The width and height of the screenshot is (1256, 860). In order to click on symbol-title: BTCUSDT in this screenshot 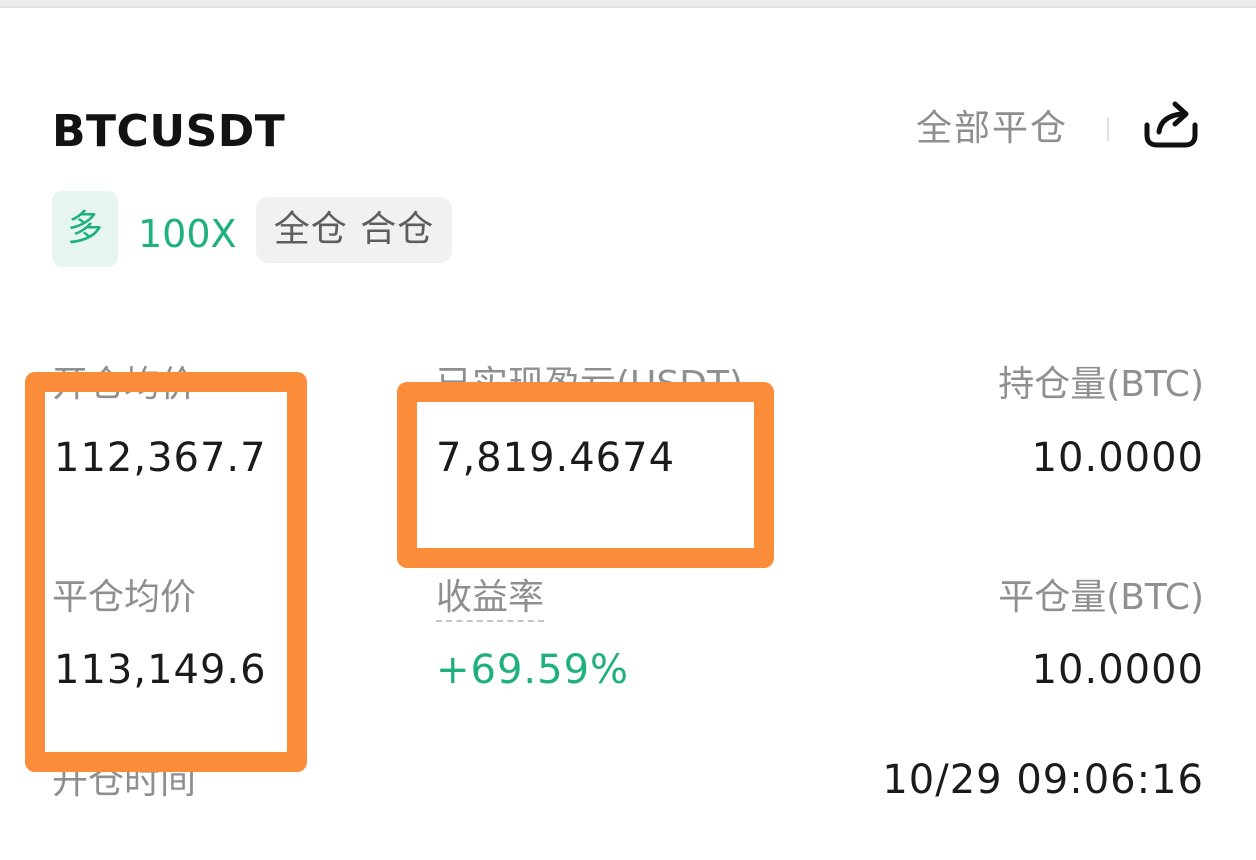, I will do `click(169, 131)`.